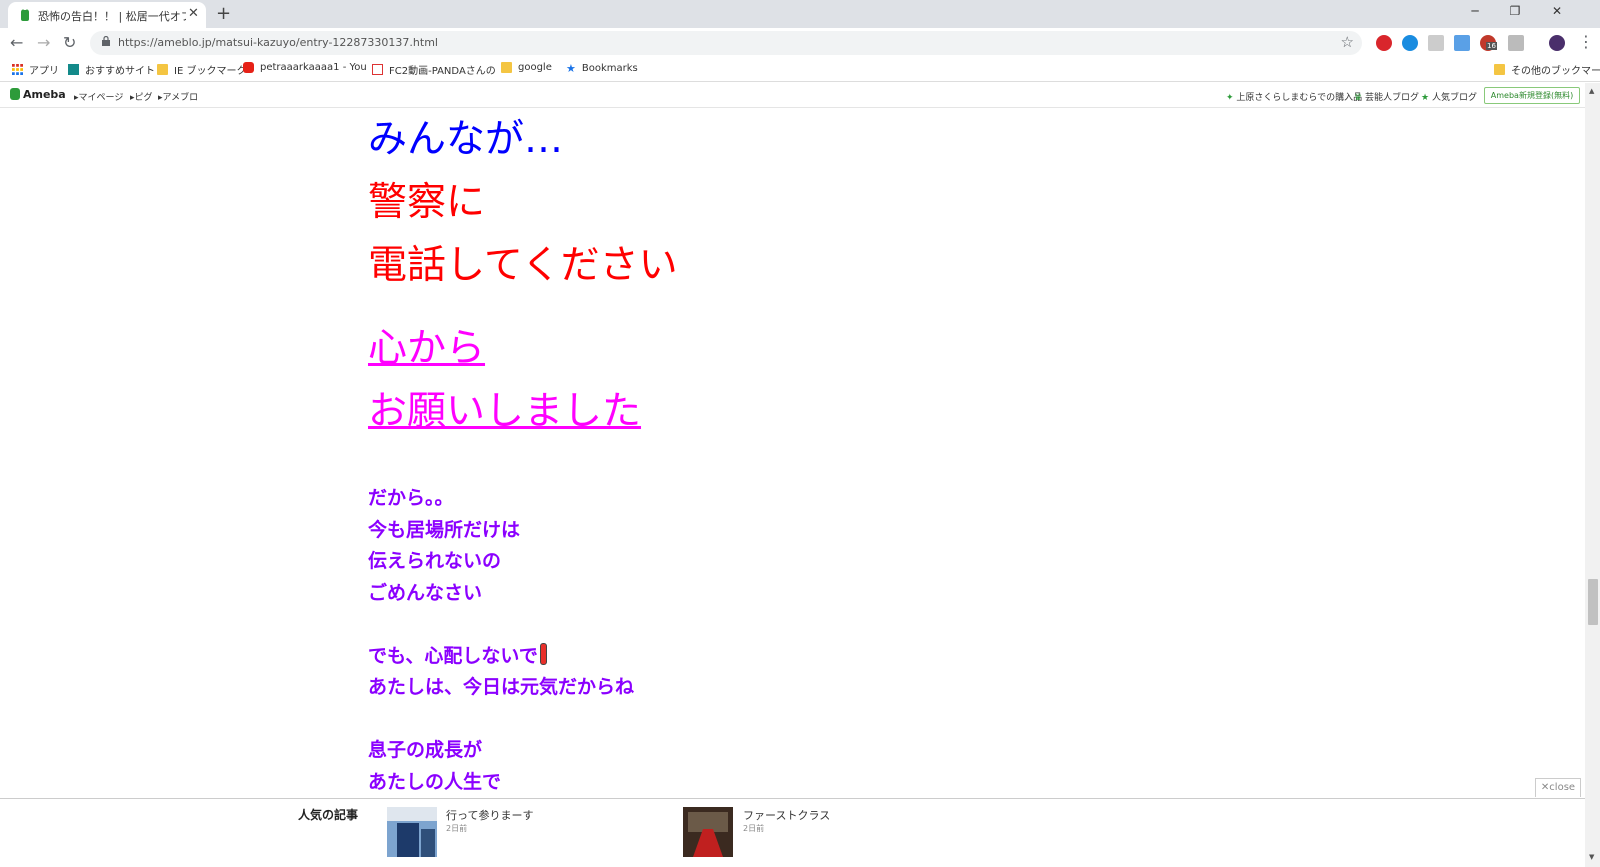 This screenshot has width=1600, height=867. I want to click on post-text: ごめんなさい, so click(425, 592).